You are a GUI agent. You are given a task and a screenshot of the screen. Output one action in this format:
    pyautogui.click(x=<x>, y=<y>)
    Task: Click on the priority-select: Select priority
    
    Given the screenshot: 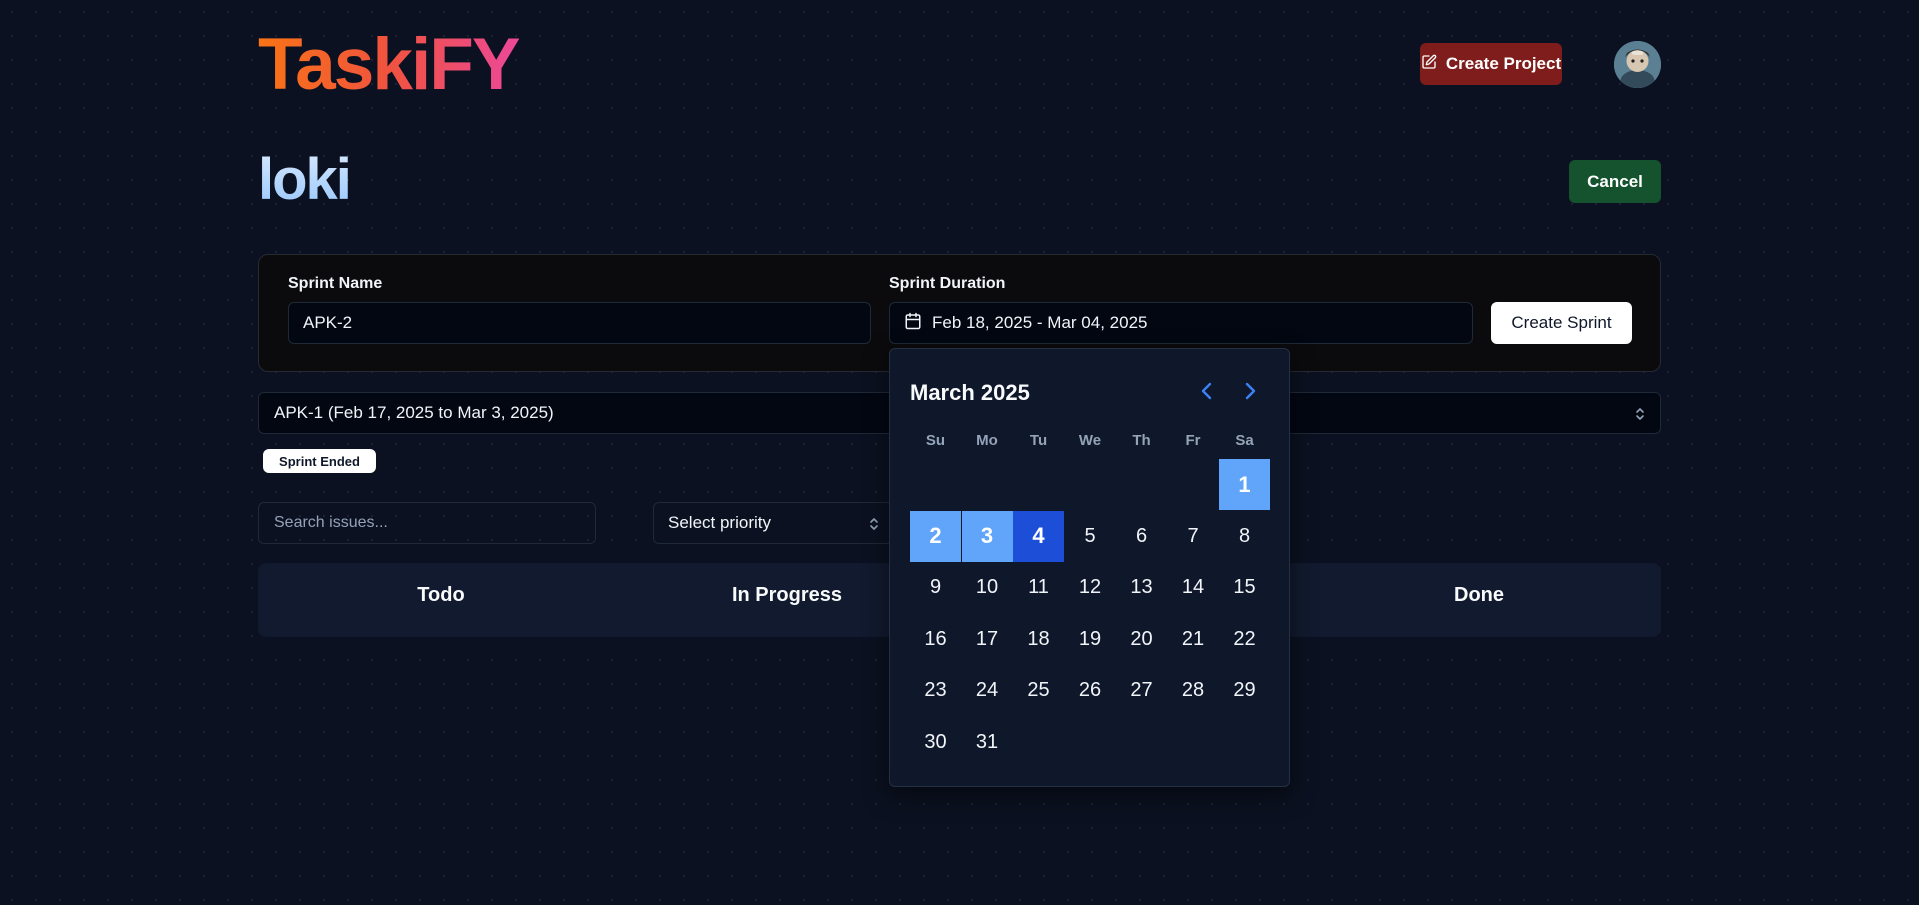 What is the action you would take?
    pyautogui.click(x=773, y=523)
    